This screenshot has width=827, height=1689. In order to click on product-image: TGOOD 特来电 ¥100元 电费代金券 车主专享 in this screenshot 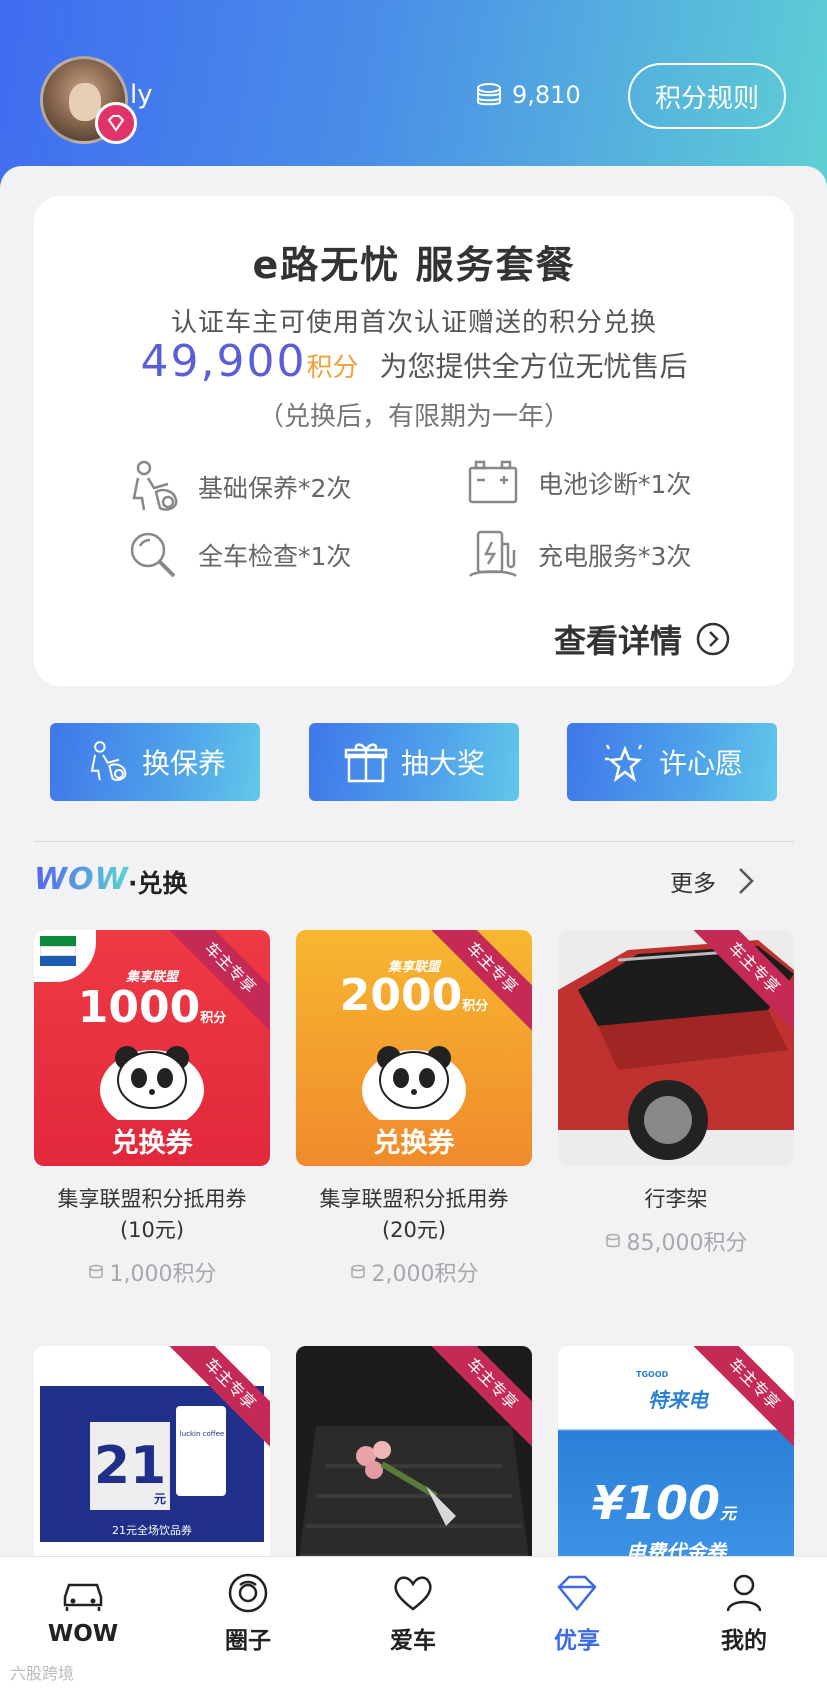, I will do `click(676, 1464)`.